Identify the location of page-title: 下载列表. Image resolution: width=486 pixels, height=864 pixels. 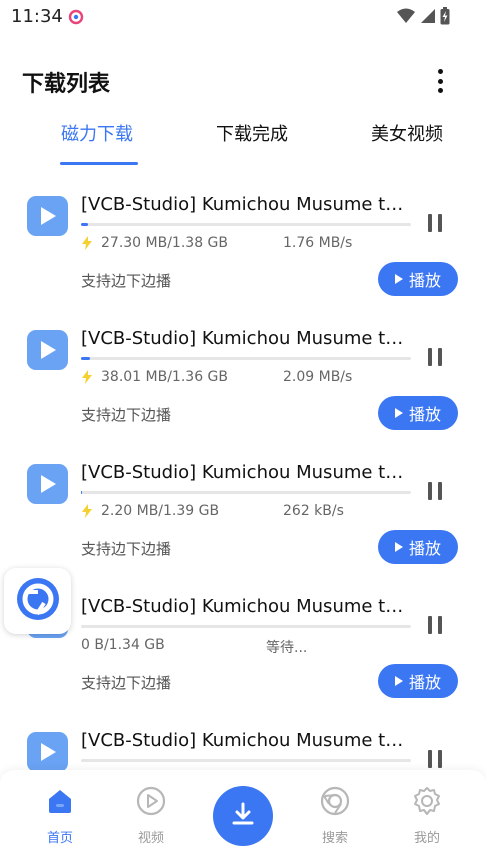
(66, 84).